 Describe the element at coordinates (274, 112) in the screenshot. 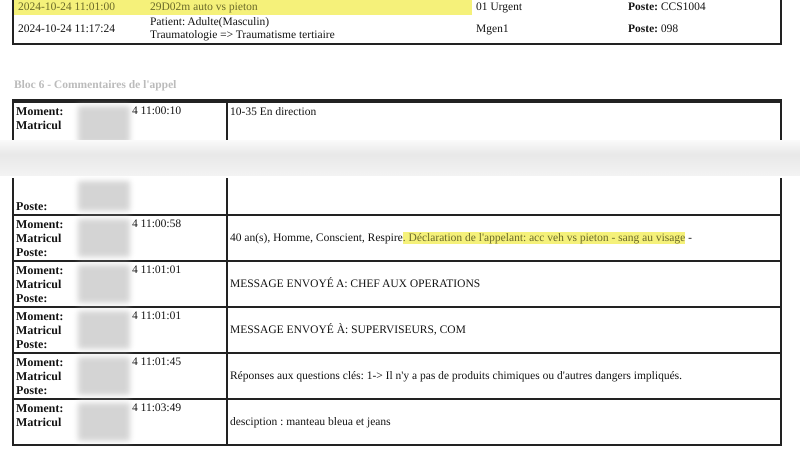

I see `comment-text: 10-35 En direction` at that location.